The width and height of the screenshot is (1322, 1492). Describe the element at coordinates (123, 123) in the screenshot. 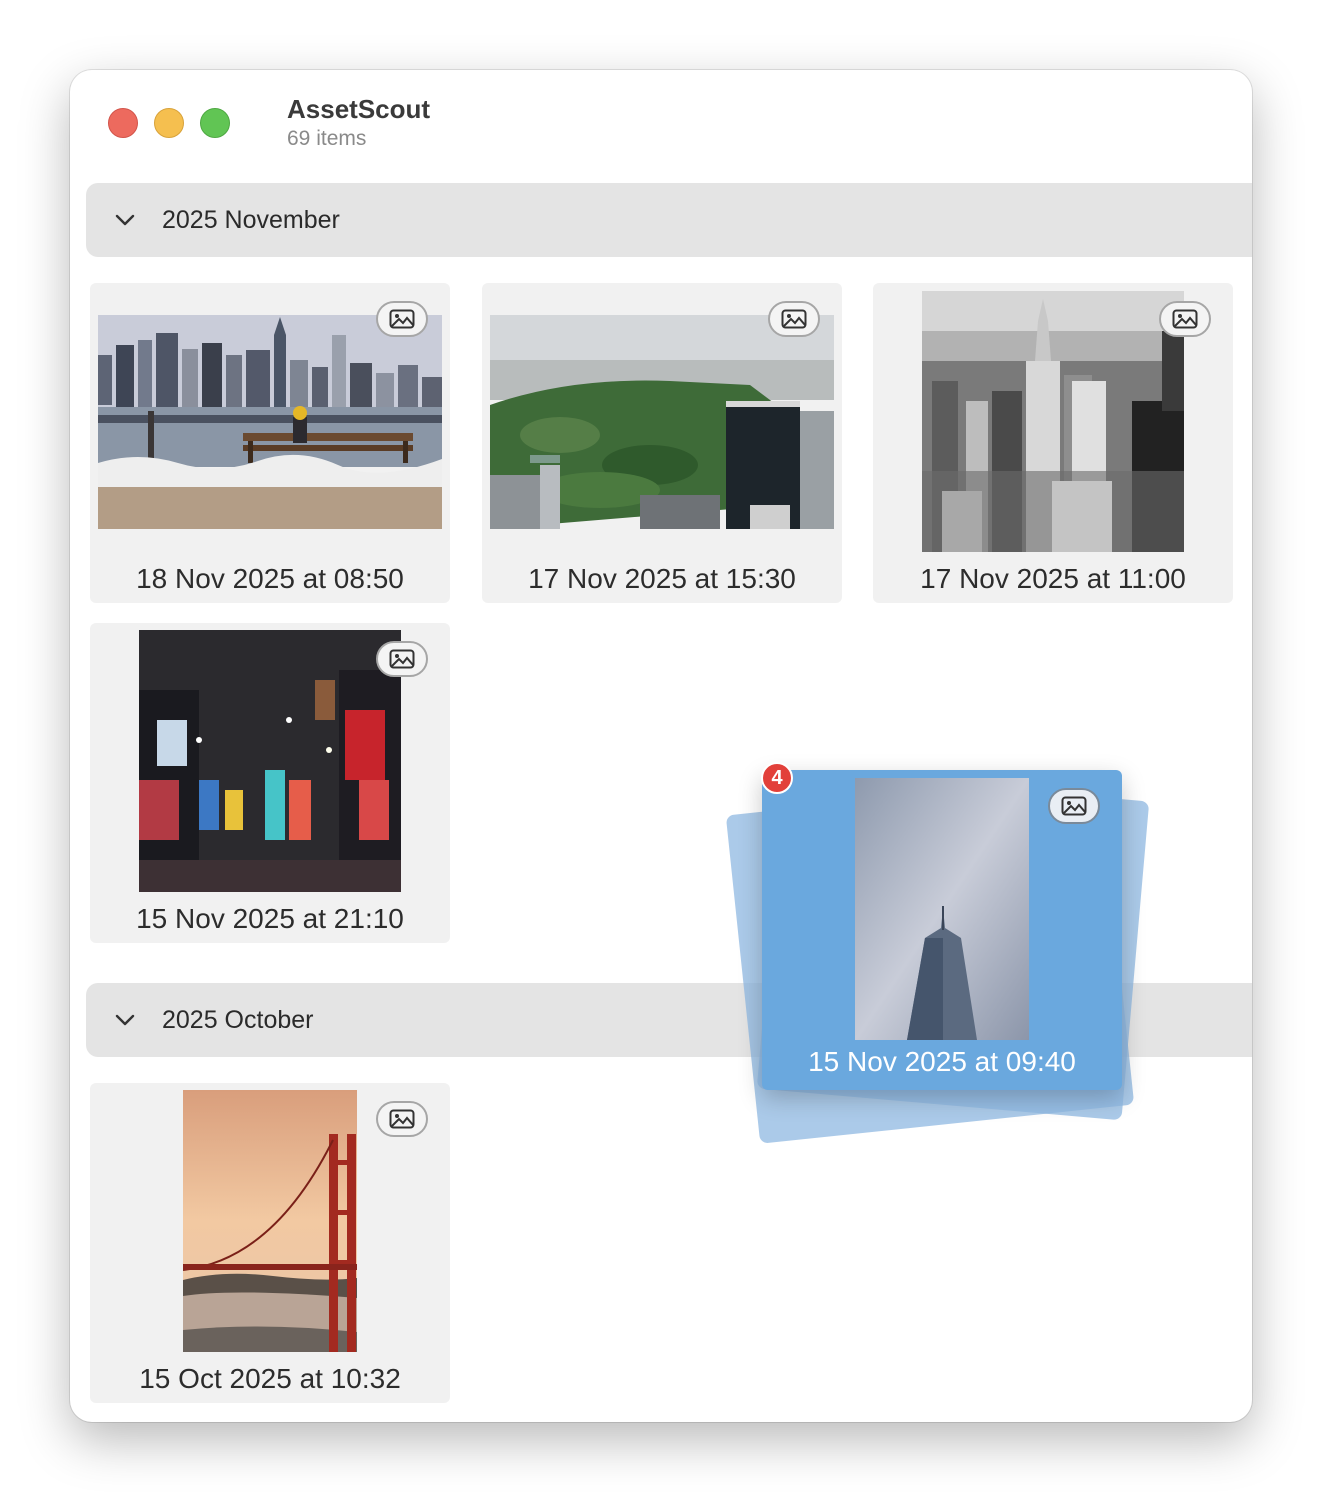

I see `close-window-button` at that location.